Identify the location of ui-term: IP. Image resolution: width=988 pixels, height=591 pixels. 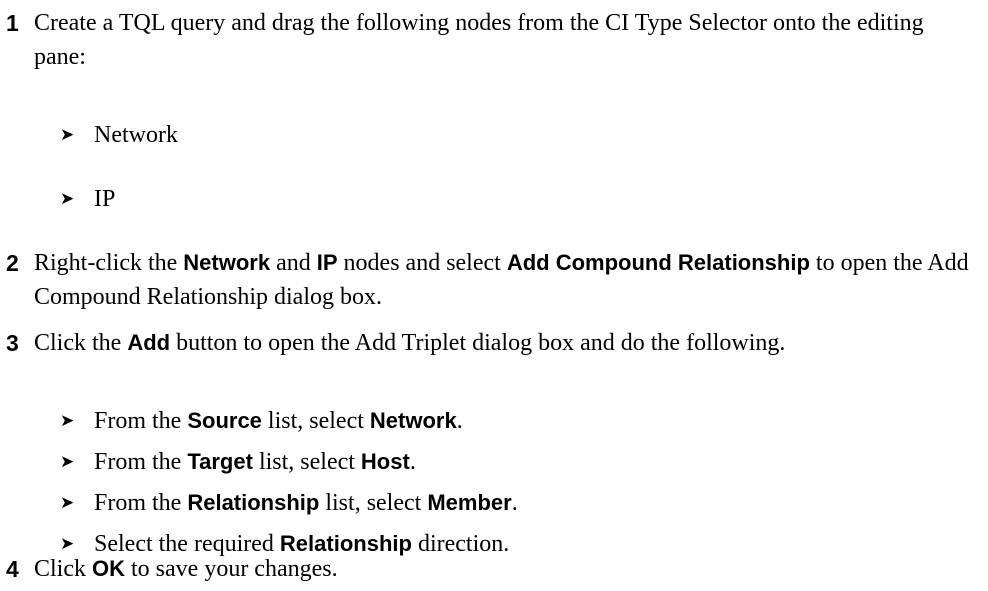
(327, 262).